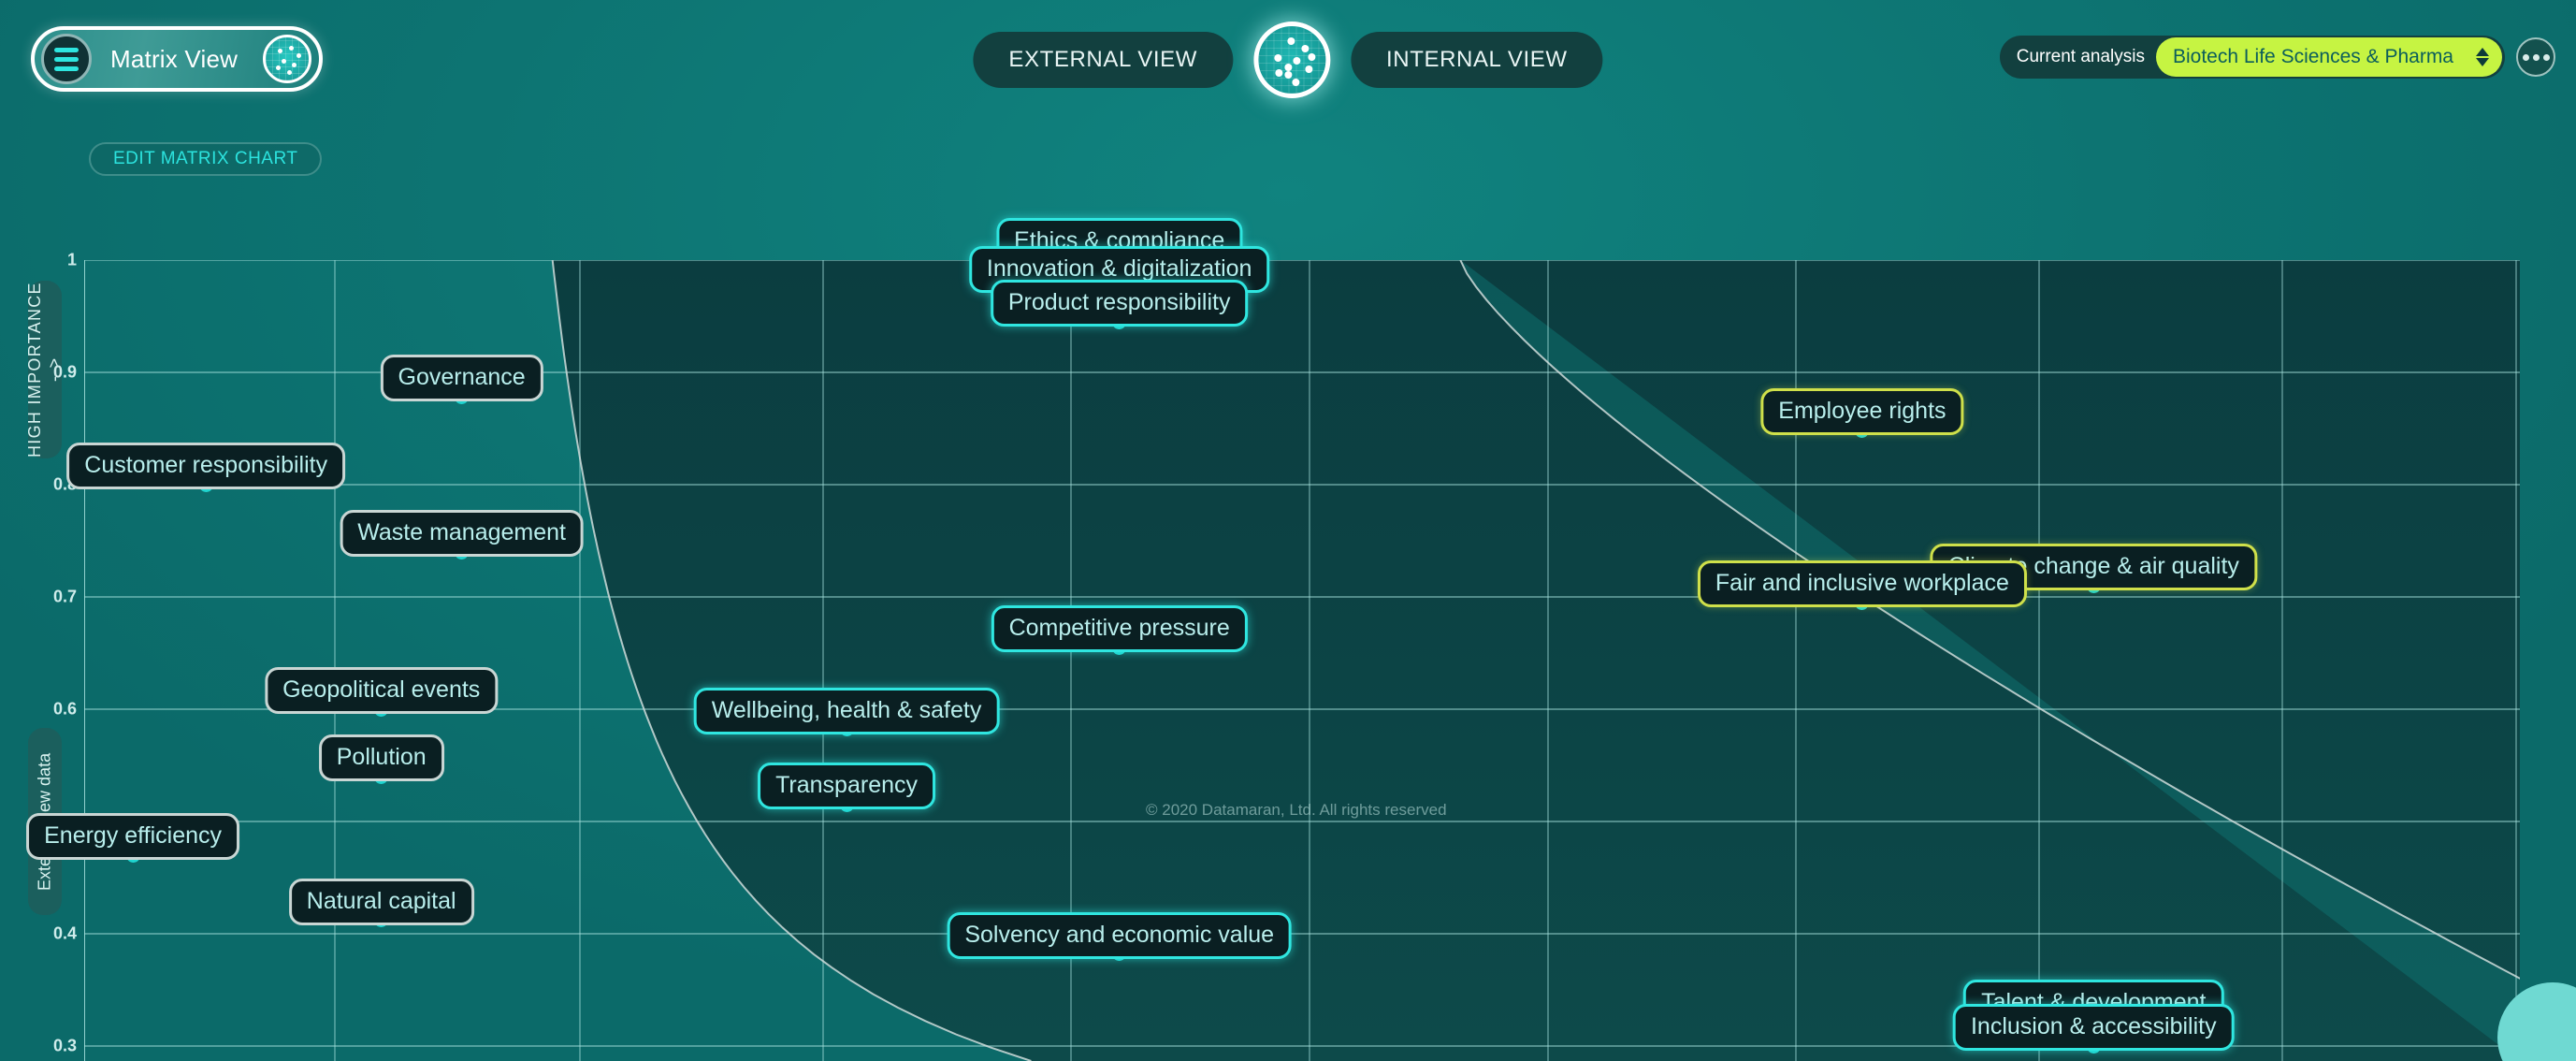 Image resolution: width=2576 pixels, height=1061 pixels. Describe the element at coordinates (2093, 1027) in the screenshot. I see `topic-label: Inclusion & accessibility` at that location.